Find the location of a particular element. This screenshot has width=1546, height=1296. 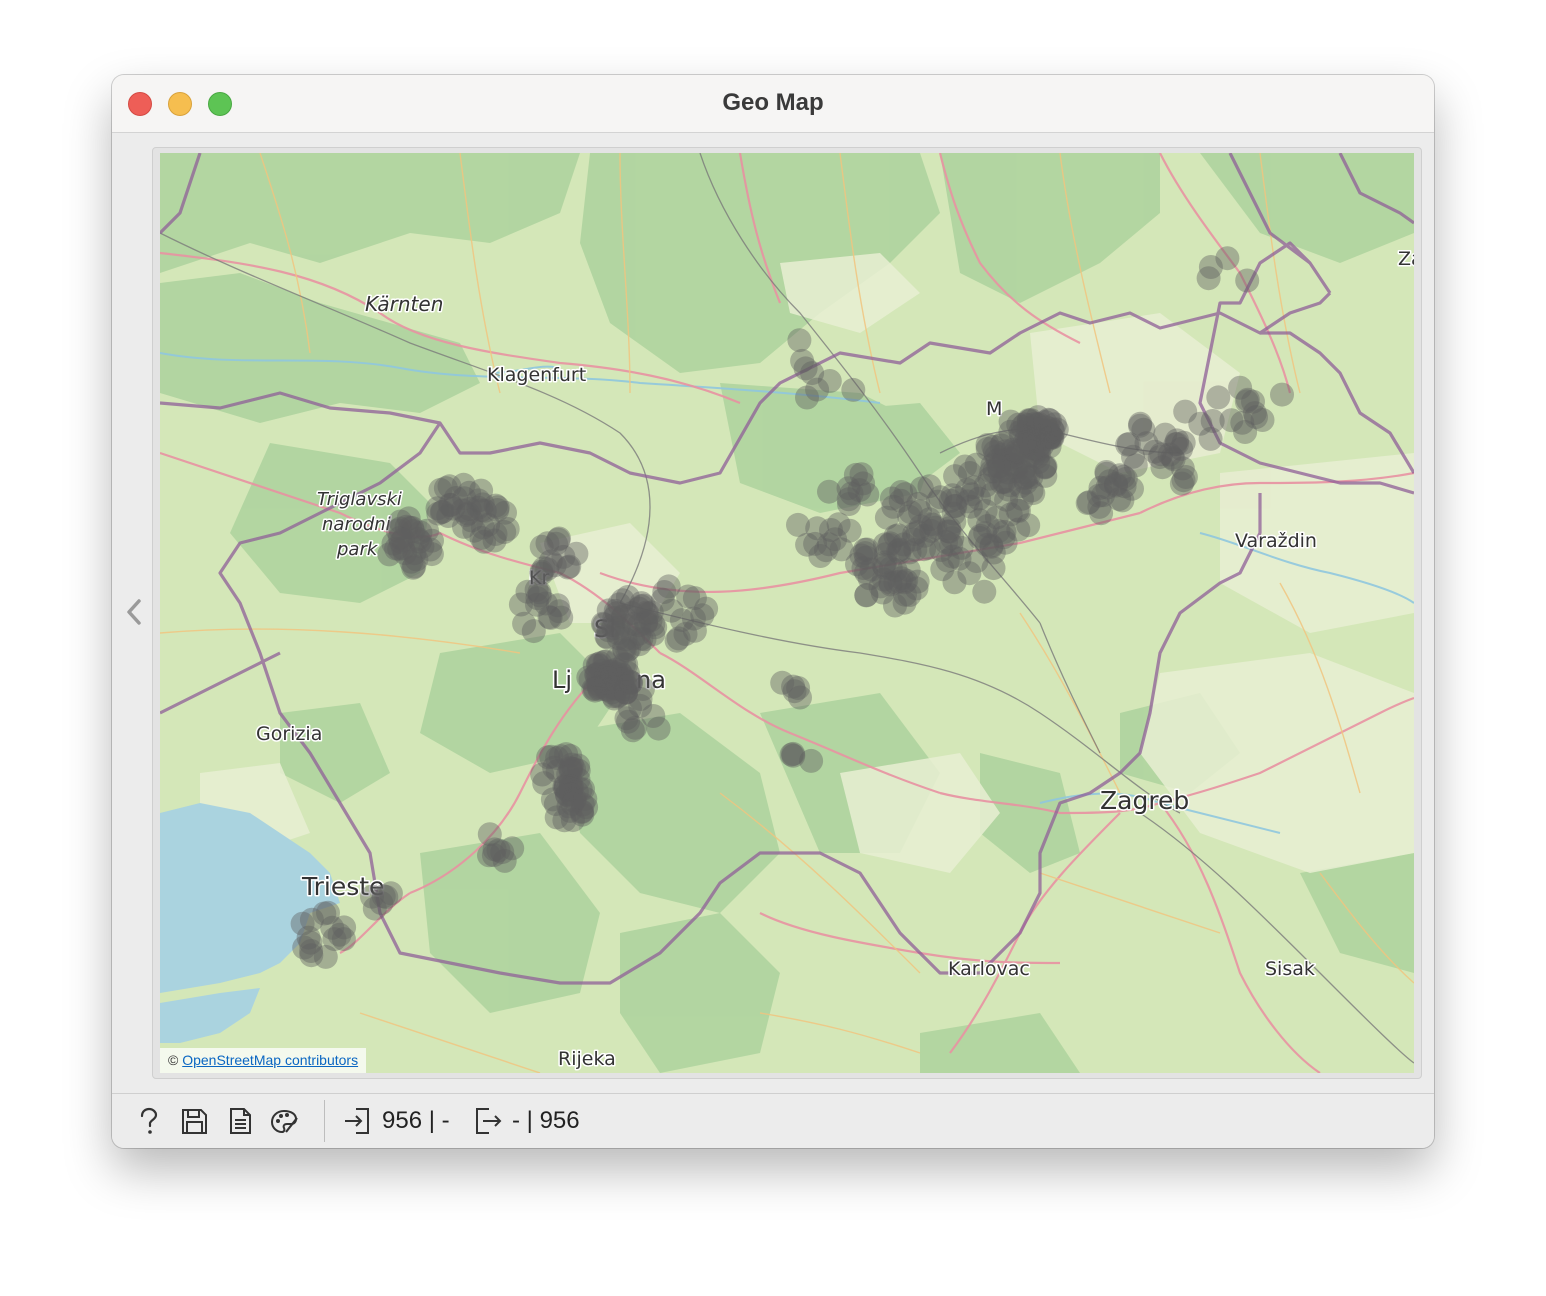

save-button is located at coordinates (194, 1121).